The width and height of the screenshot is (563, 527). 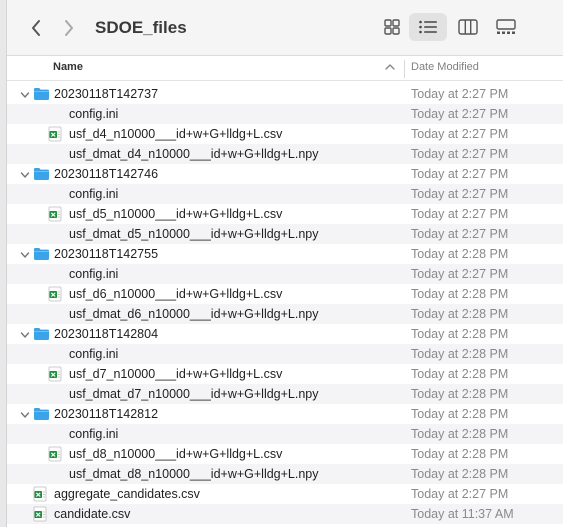 I want to click on chevron-left-icon, so click(x=36, y=28).